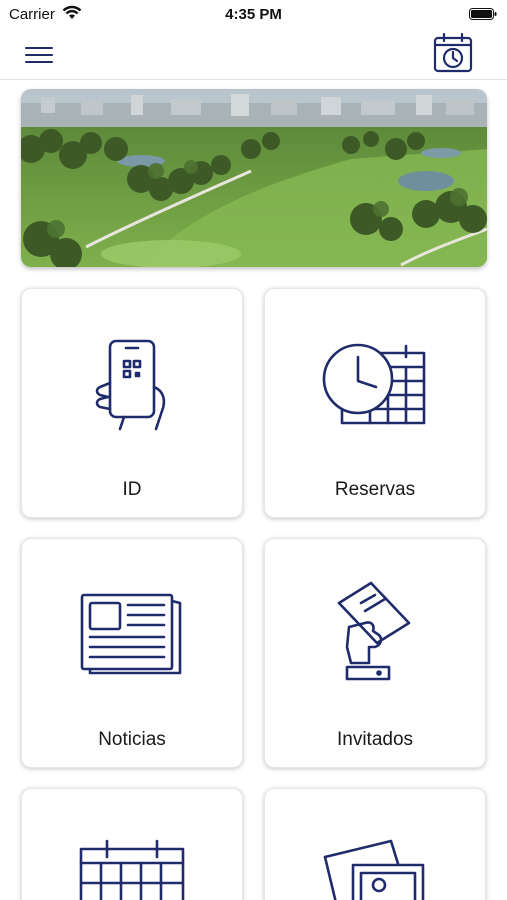 The width and height of the screenshot is (507, 900). I want to click on tile-reservas: Reservas, so click(375, 403).